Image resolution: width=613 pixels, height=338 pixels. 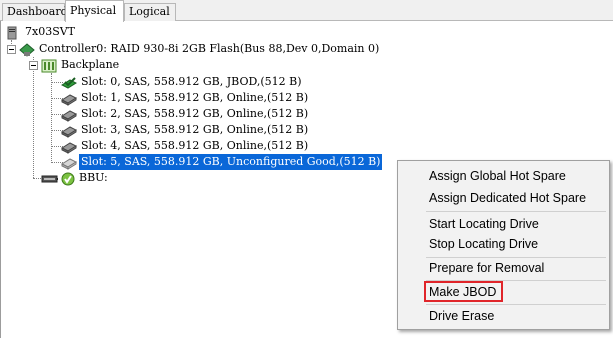 What do you see at coordinates (195, 145) in the screenshot?
I see `slot-label: Slot: 4, SAS, 558.912 GB, Online,(512 B)` at bounding box center [195, 145].